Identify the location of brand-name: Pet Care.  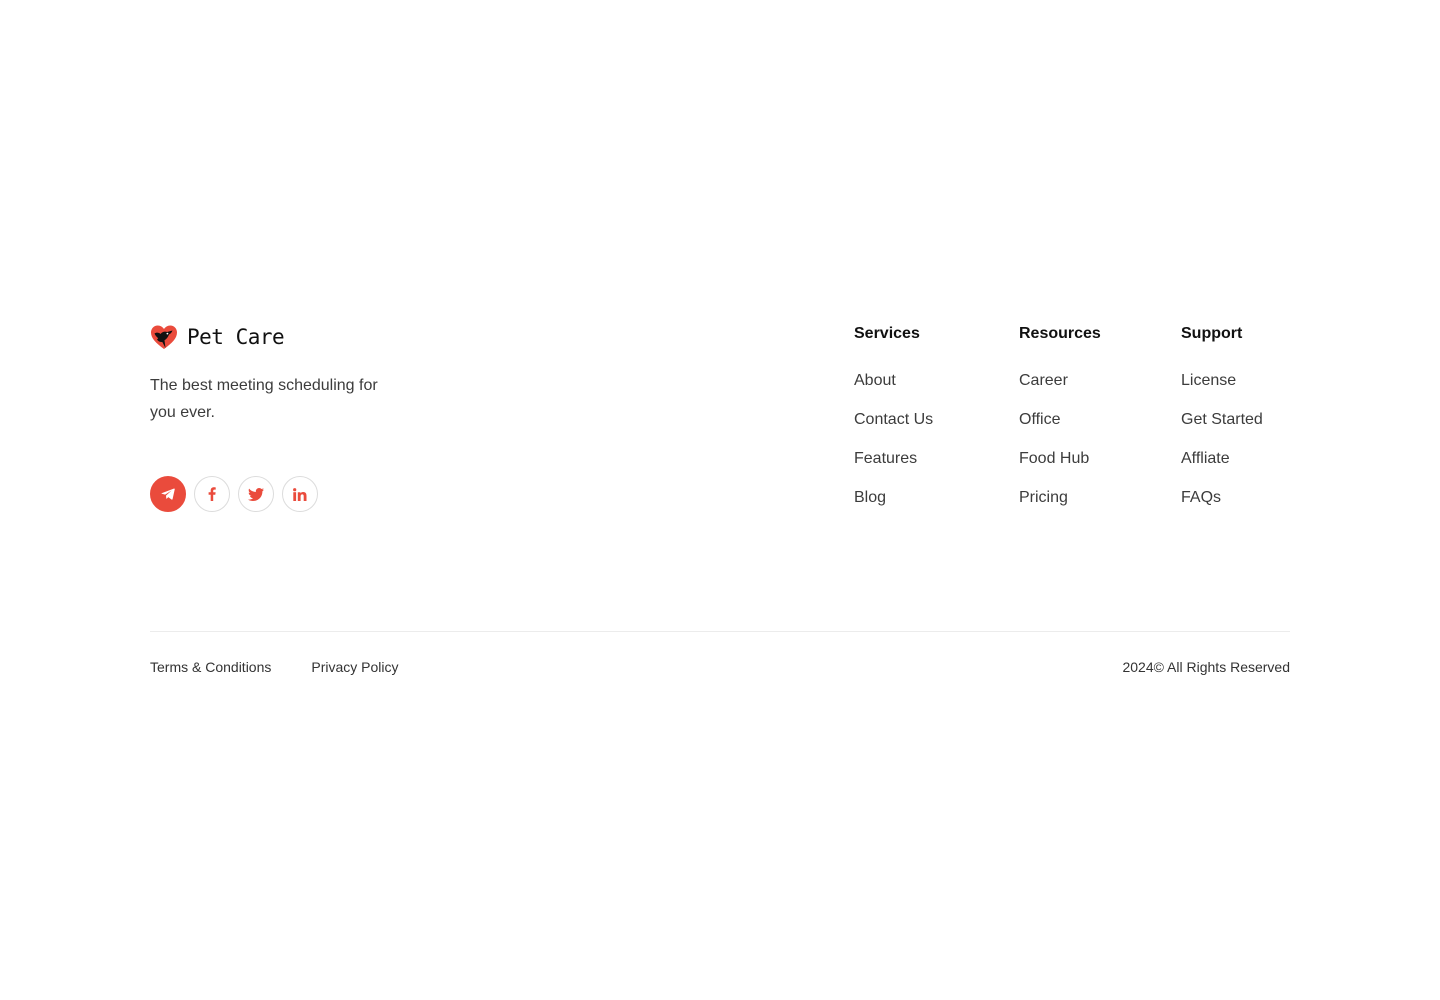
(236, 337).